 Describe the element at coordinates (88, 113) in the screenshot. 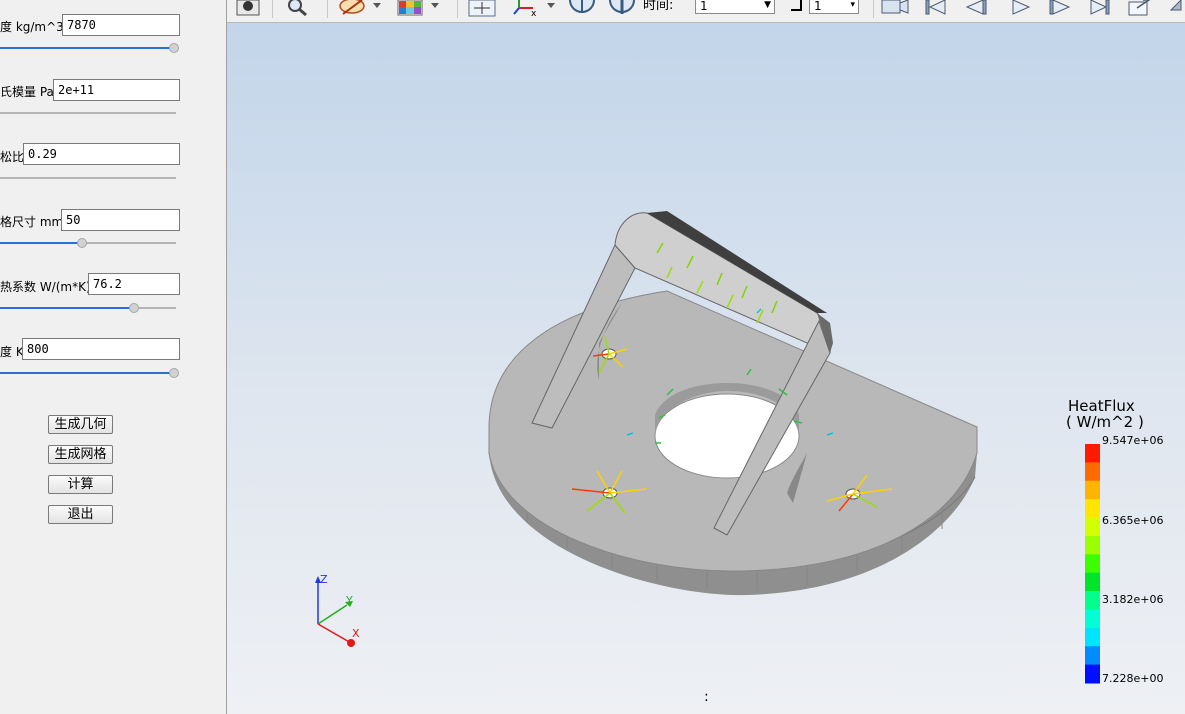

I see `youngs-modulus-slider` at that location.